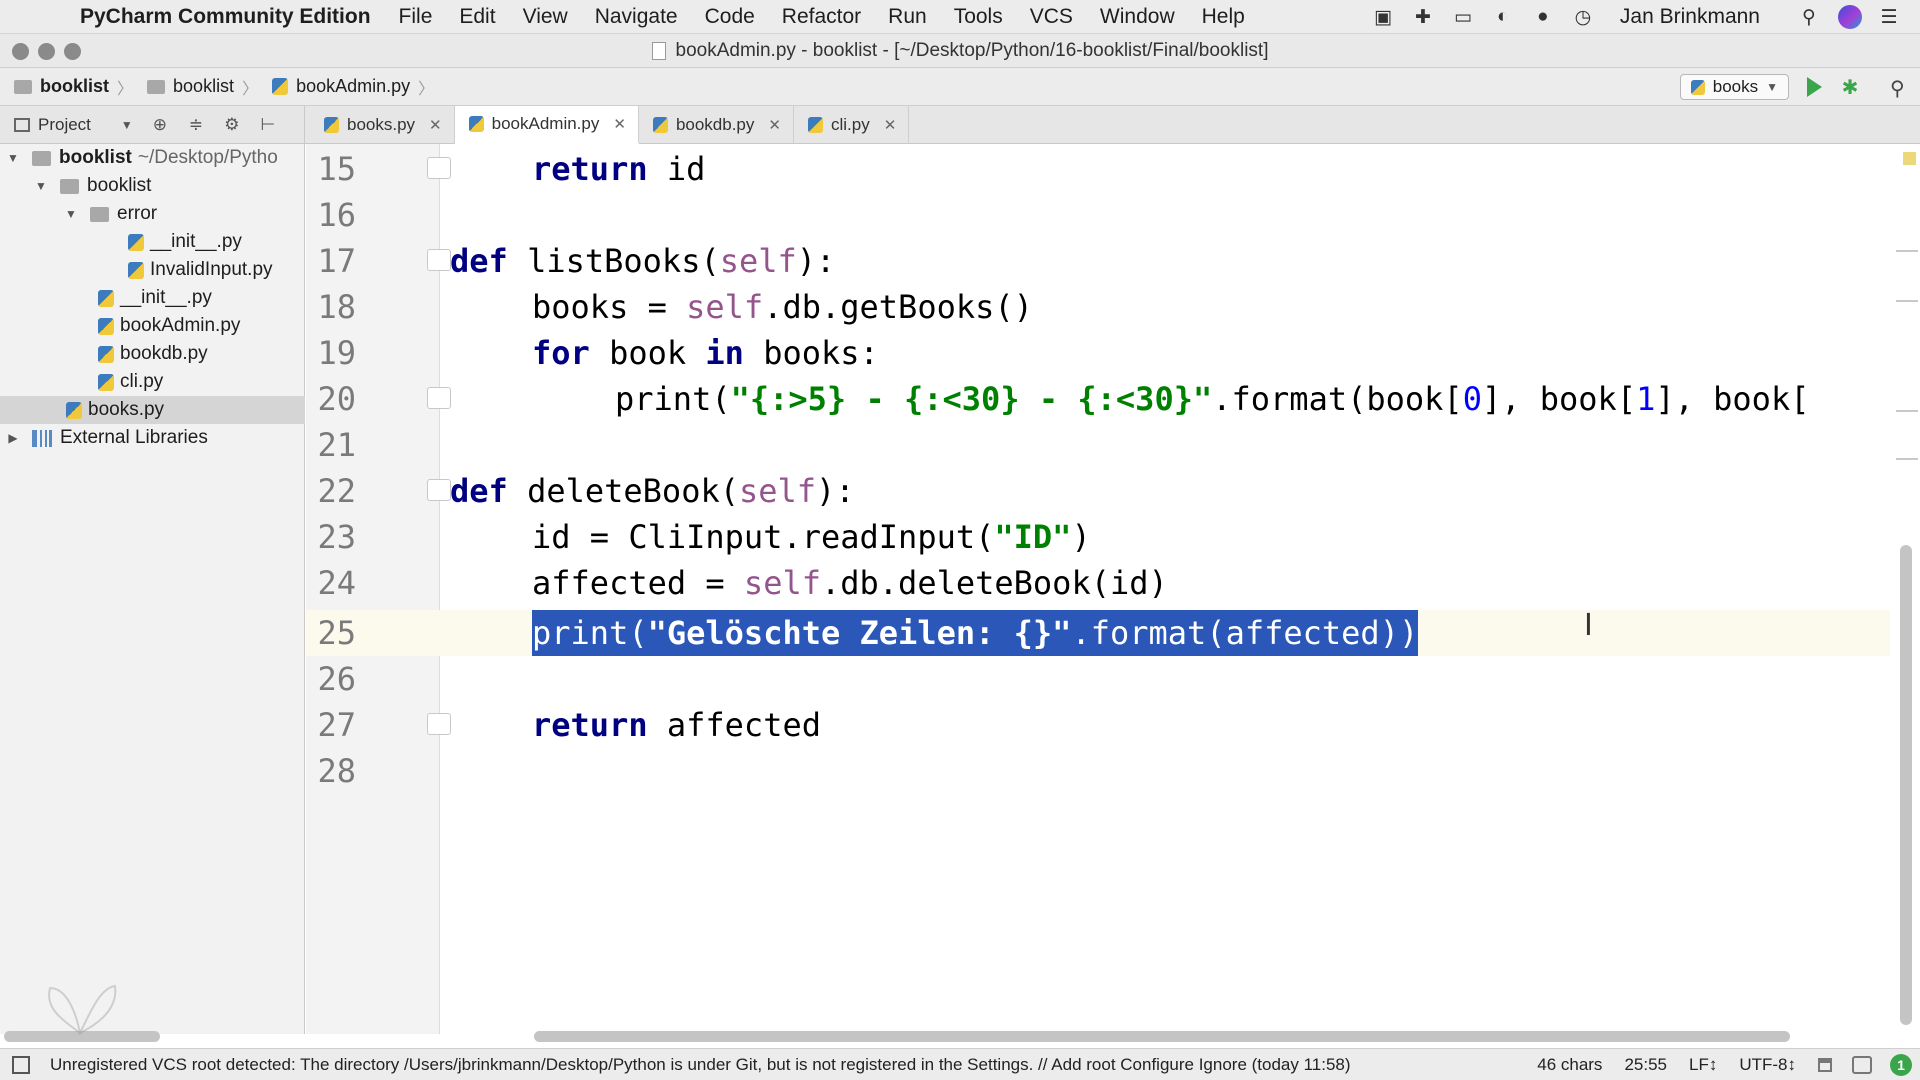 The image size is (1920, 1080). I want to click on zoom-window-button, so click(72, 51).